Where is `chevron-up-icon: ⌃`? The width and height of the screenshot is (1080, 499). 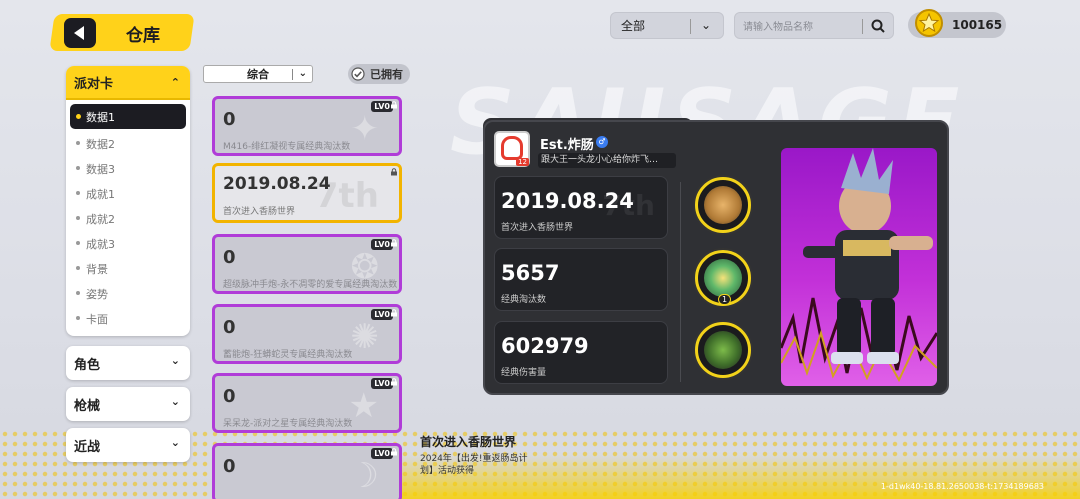 chevron-up-icon: ⌃ is located at coordinates (175, 82).